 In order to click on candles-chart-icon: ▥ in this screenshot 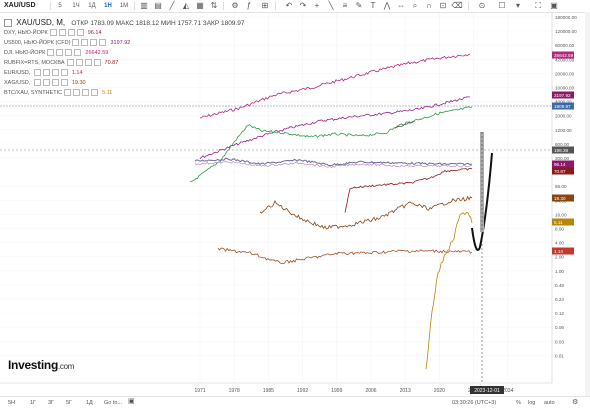, I will do `click(144, 6)`.